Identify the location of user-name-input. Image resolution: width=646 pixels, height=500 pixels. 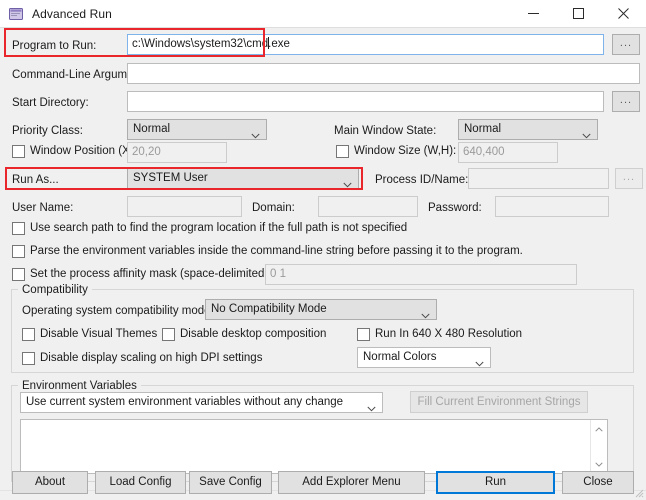
(184, 206).